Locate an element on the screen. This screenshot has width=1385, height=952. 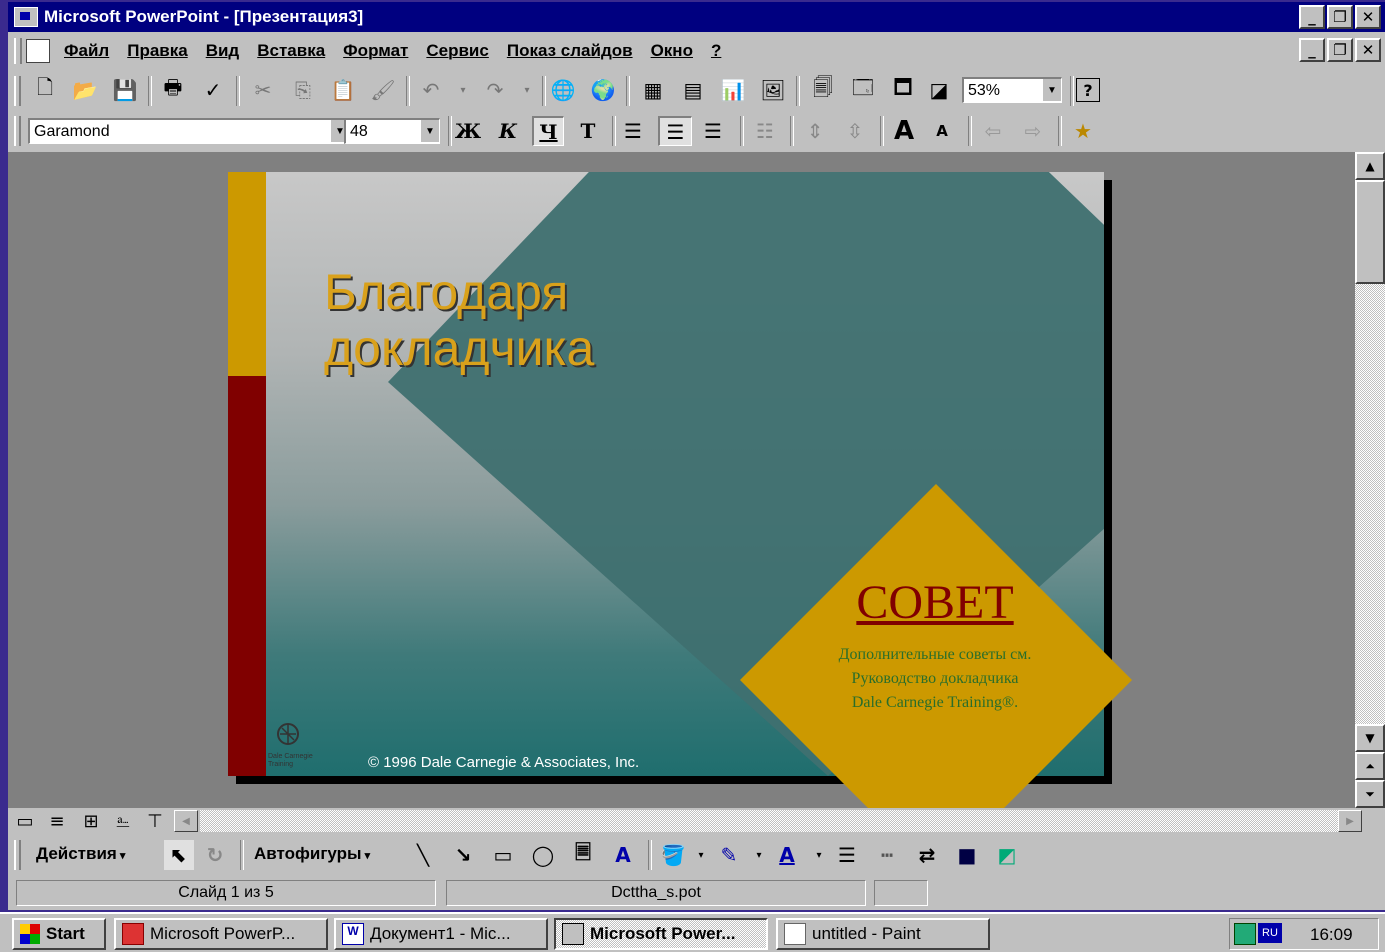
underline-button: Ч is located at coordinates (548, 131).